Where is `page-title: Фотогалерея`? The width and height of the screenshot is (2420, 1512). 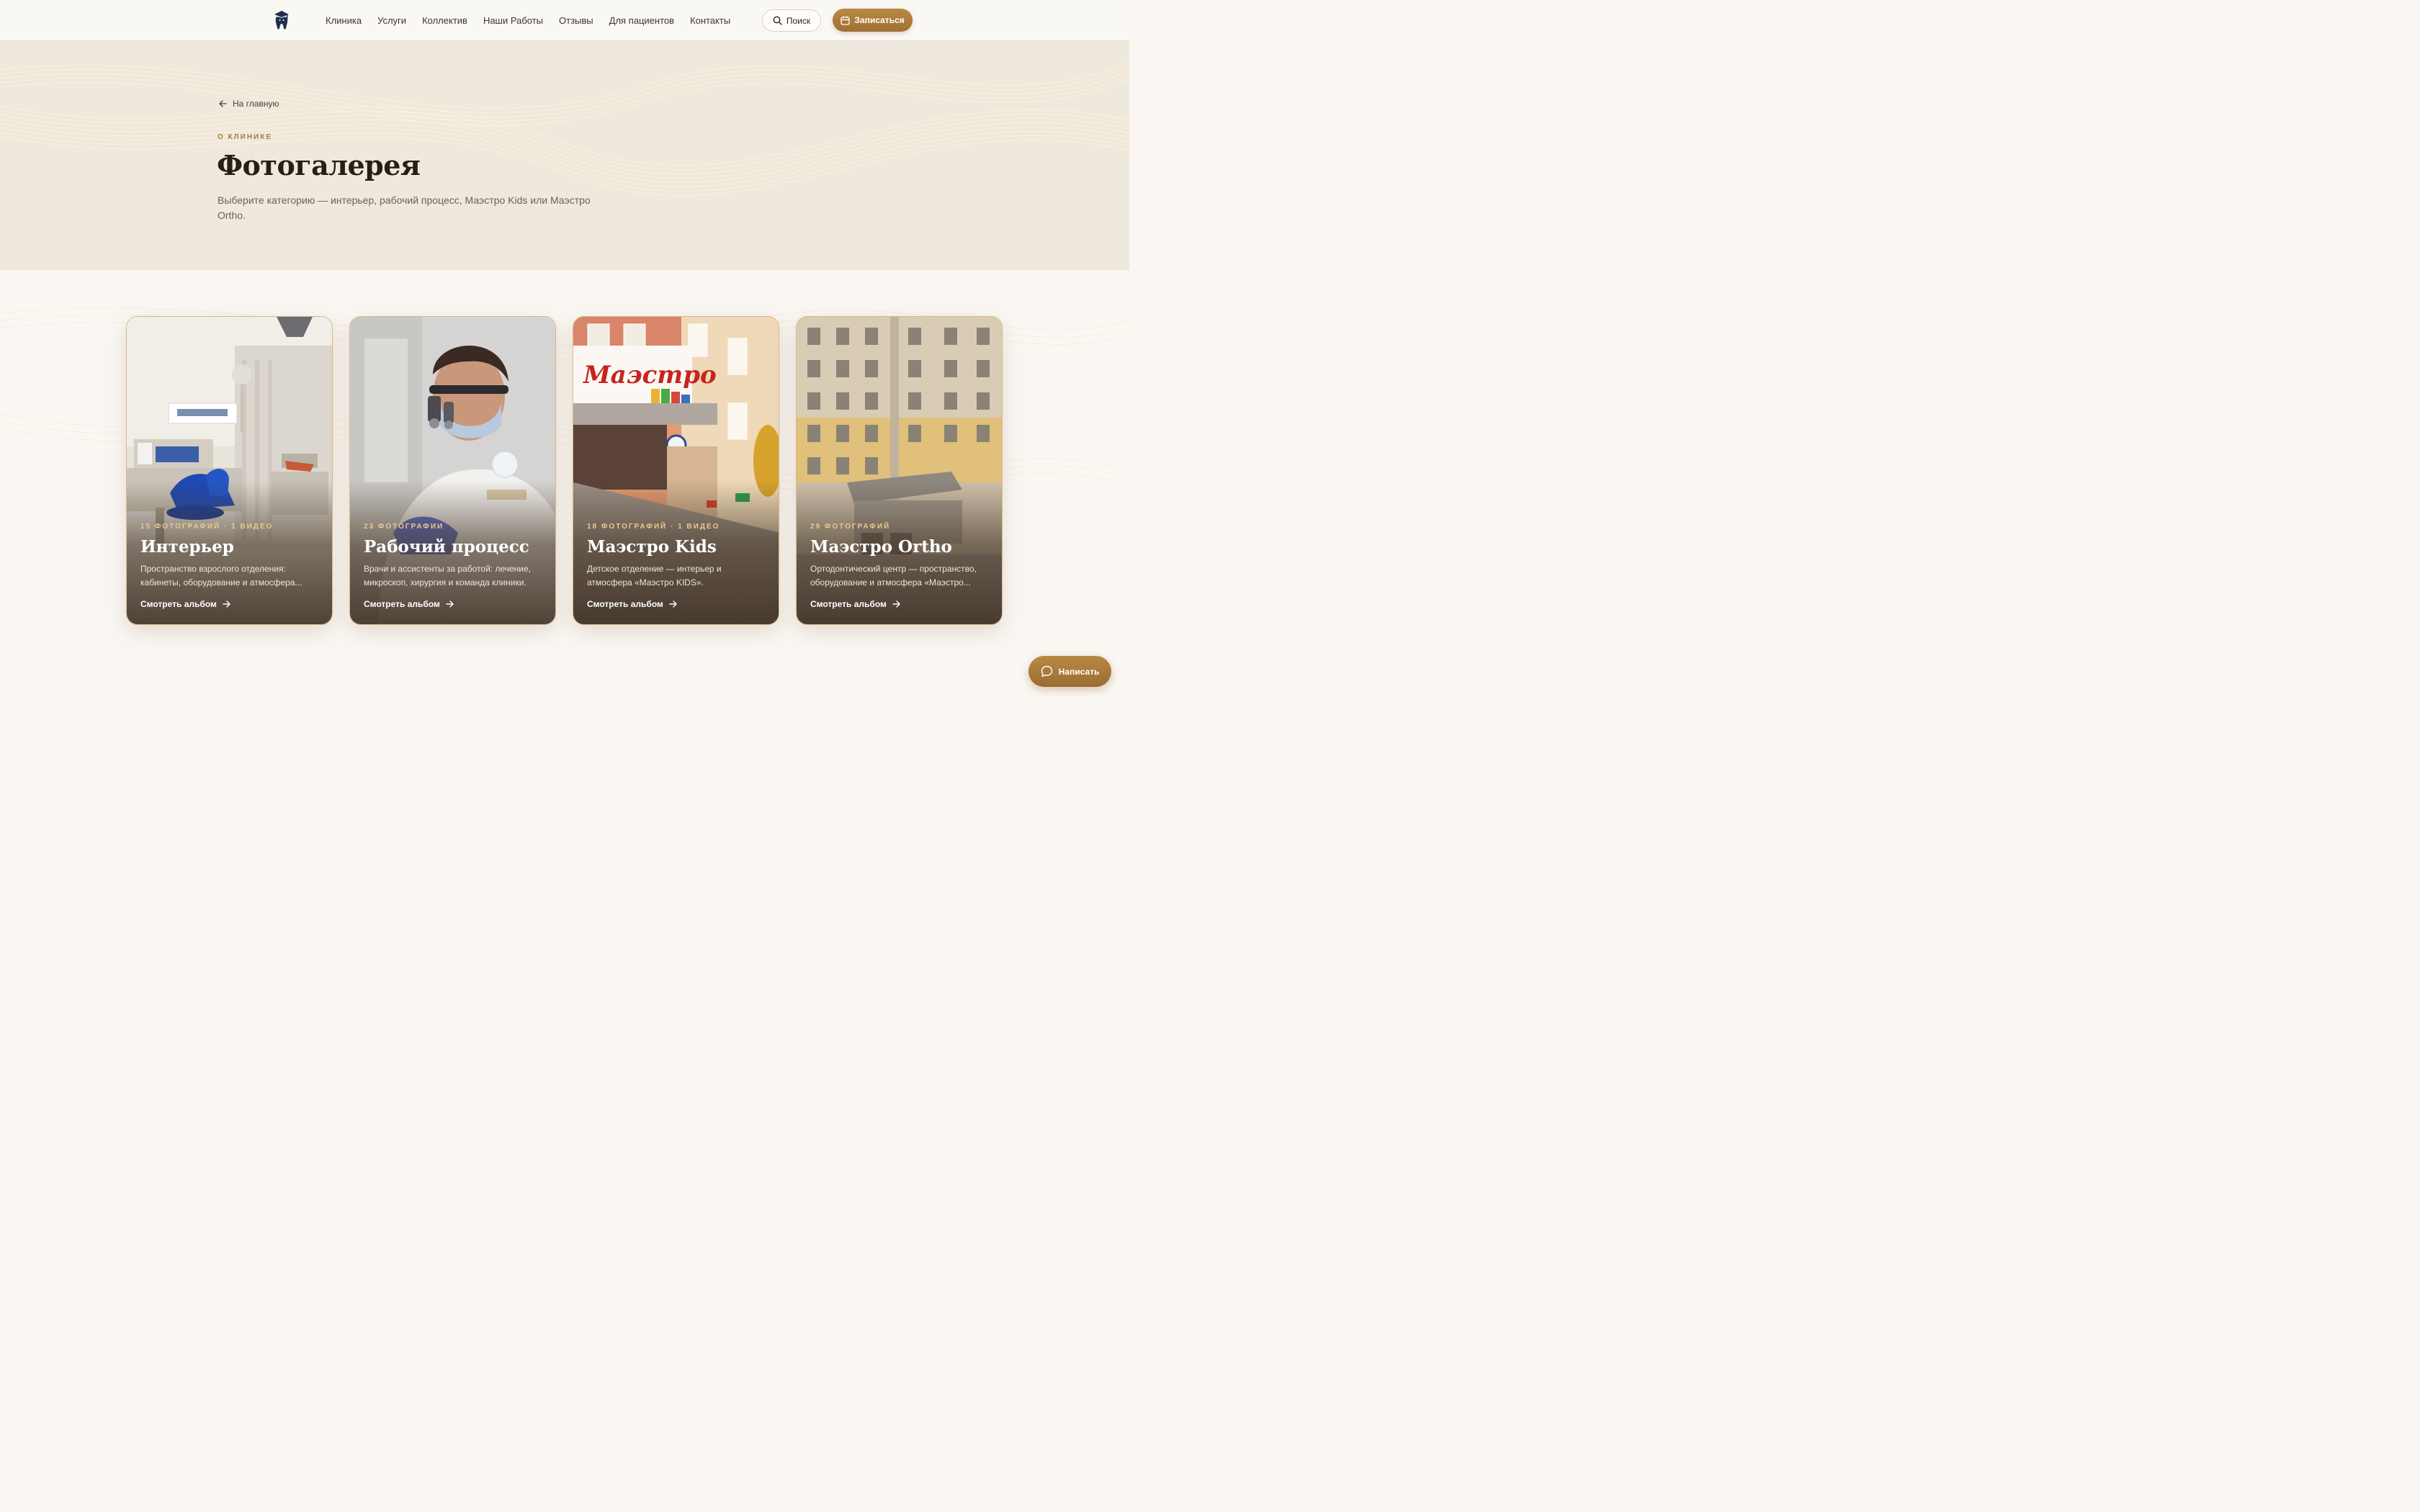 page-title: Фотогалерея is located at coordinates (319, 165).